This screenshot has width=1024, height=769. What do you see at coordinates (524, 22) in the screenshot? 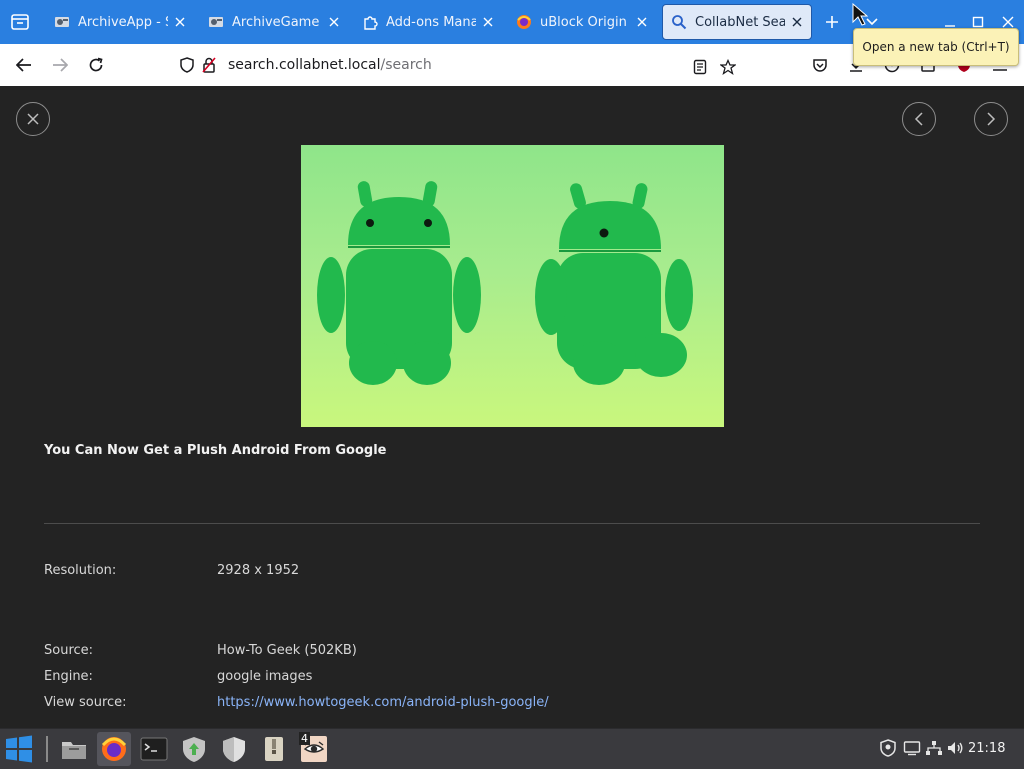
I see `firefox-icon` at bounding box center [524, 22].